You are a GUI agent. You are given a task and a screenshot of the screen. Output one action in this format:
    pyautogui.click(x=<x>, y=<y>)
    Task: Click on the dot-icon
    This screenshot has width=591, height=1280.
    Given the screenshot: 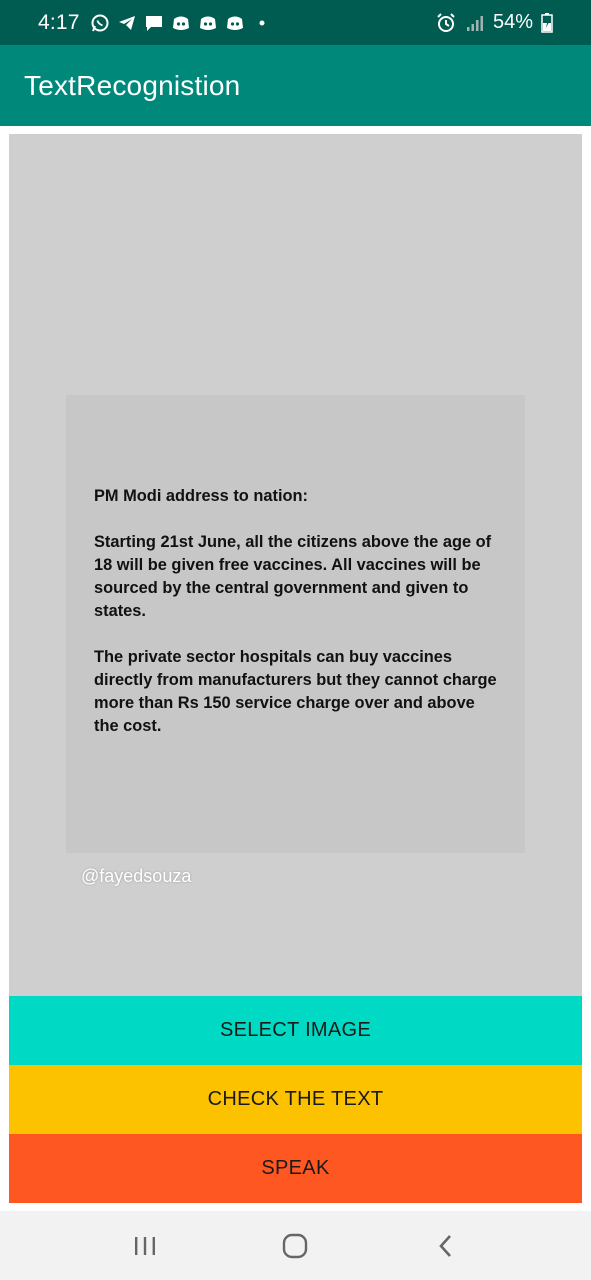 What is the action you would take?
    pyautogui.click(x=262, y=22)
    